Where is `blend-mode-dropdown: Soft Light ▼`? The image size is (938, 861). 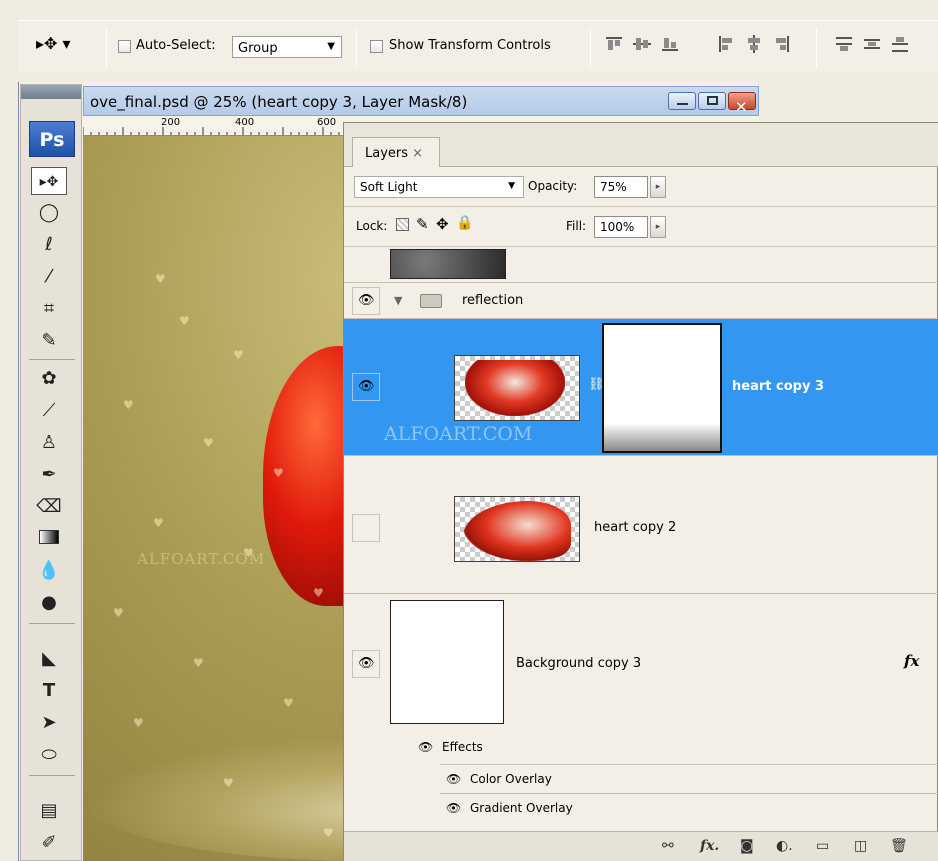 blend-mode-dropdown: Soft Light ▼ is located at coordinates (439, 187).